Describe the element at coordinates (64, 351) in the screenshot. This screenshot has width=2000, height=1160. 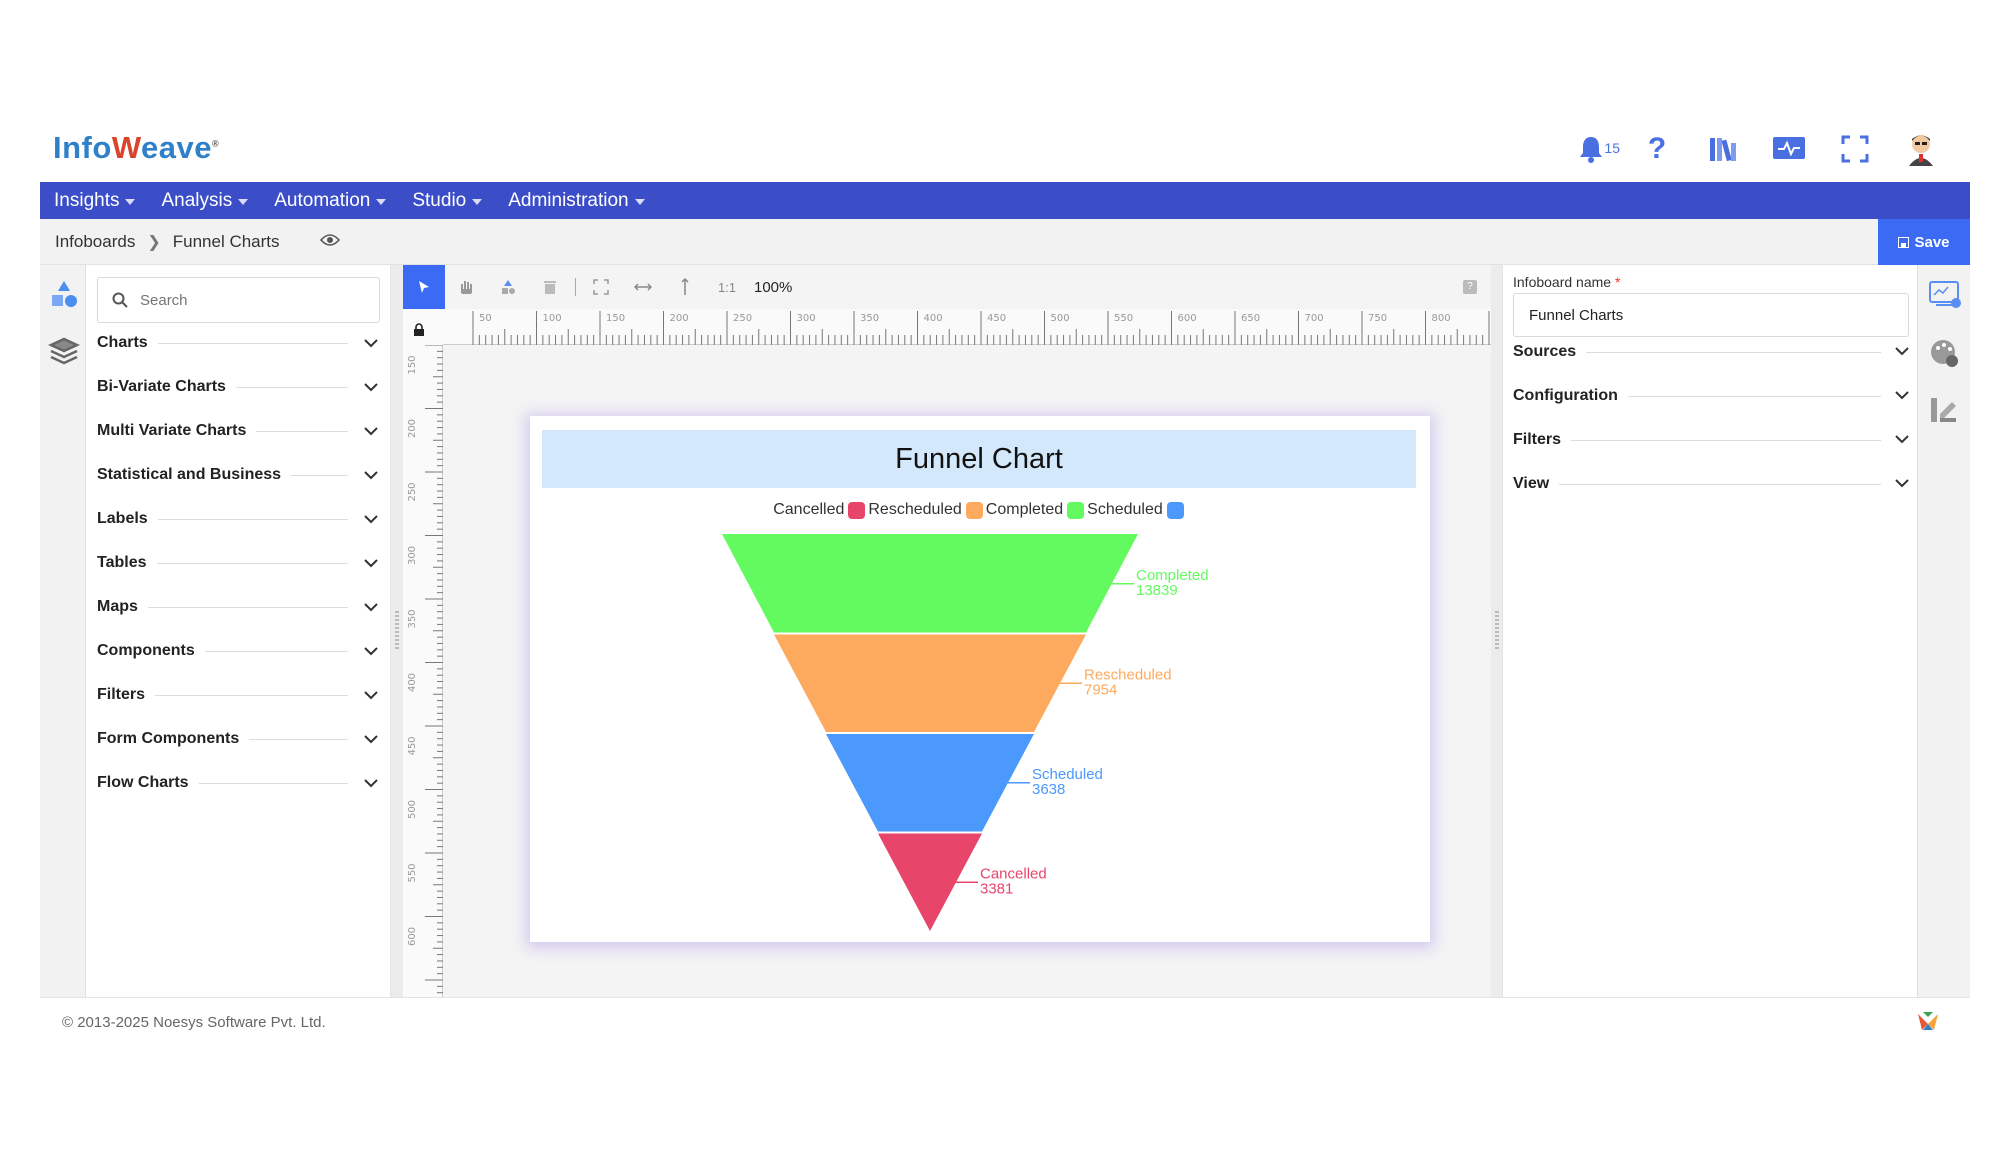
I see `layers-icon` at that location.